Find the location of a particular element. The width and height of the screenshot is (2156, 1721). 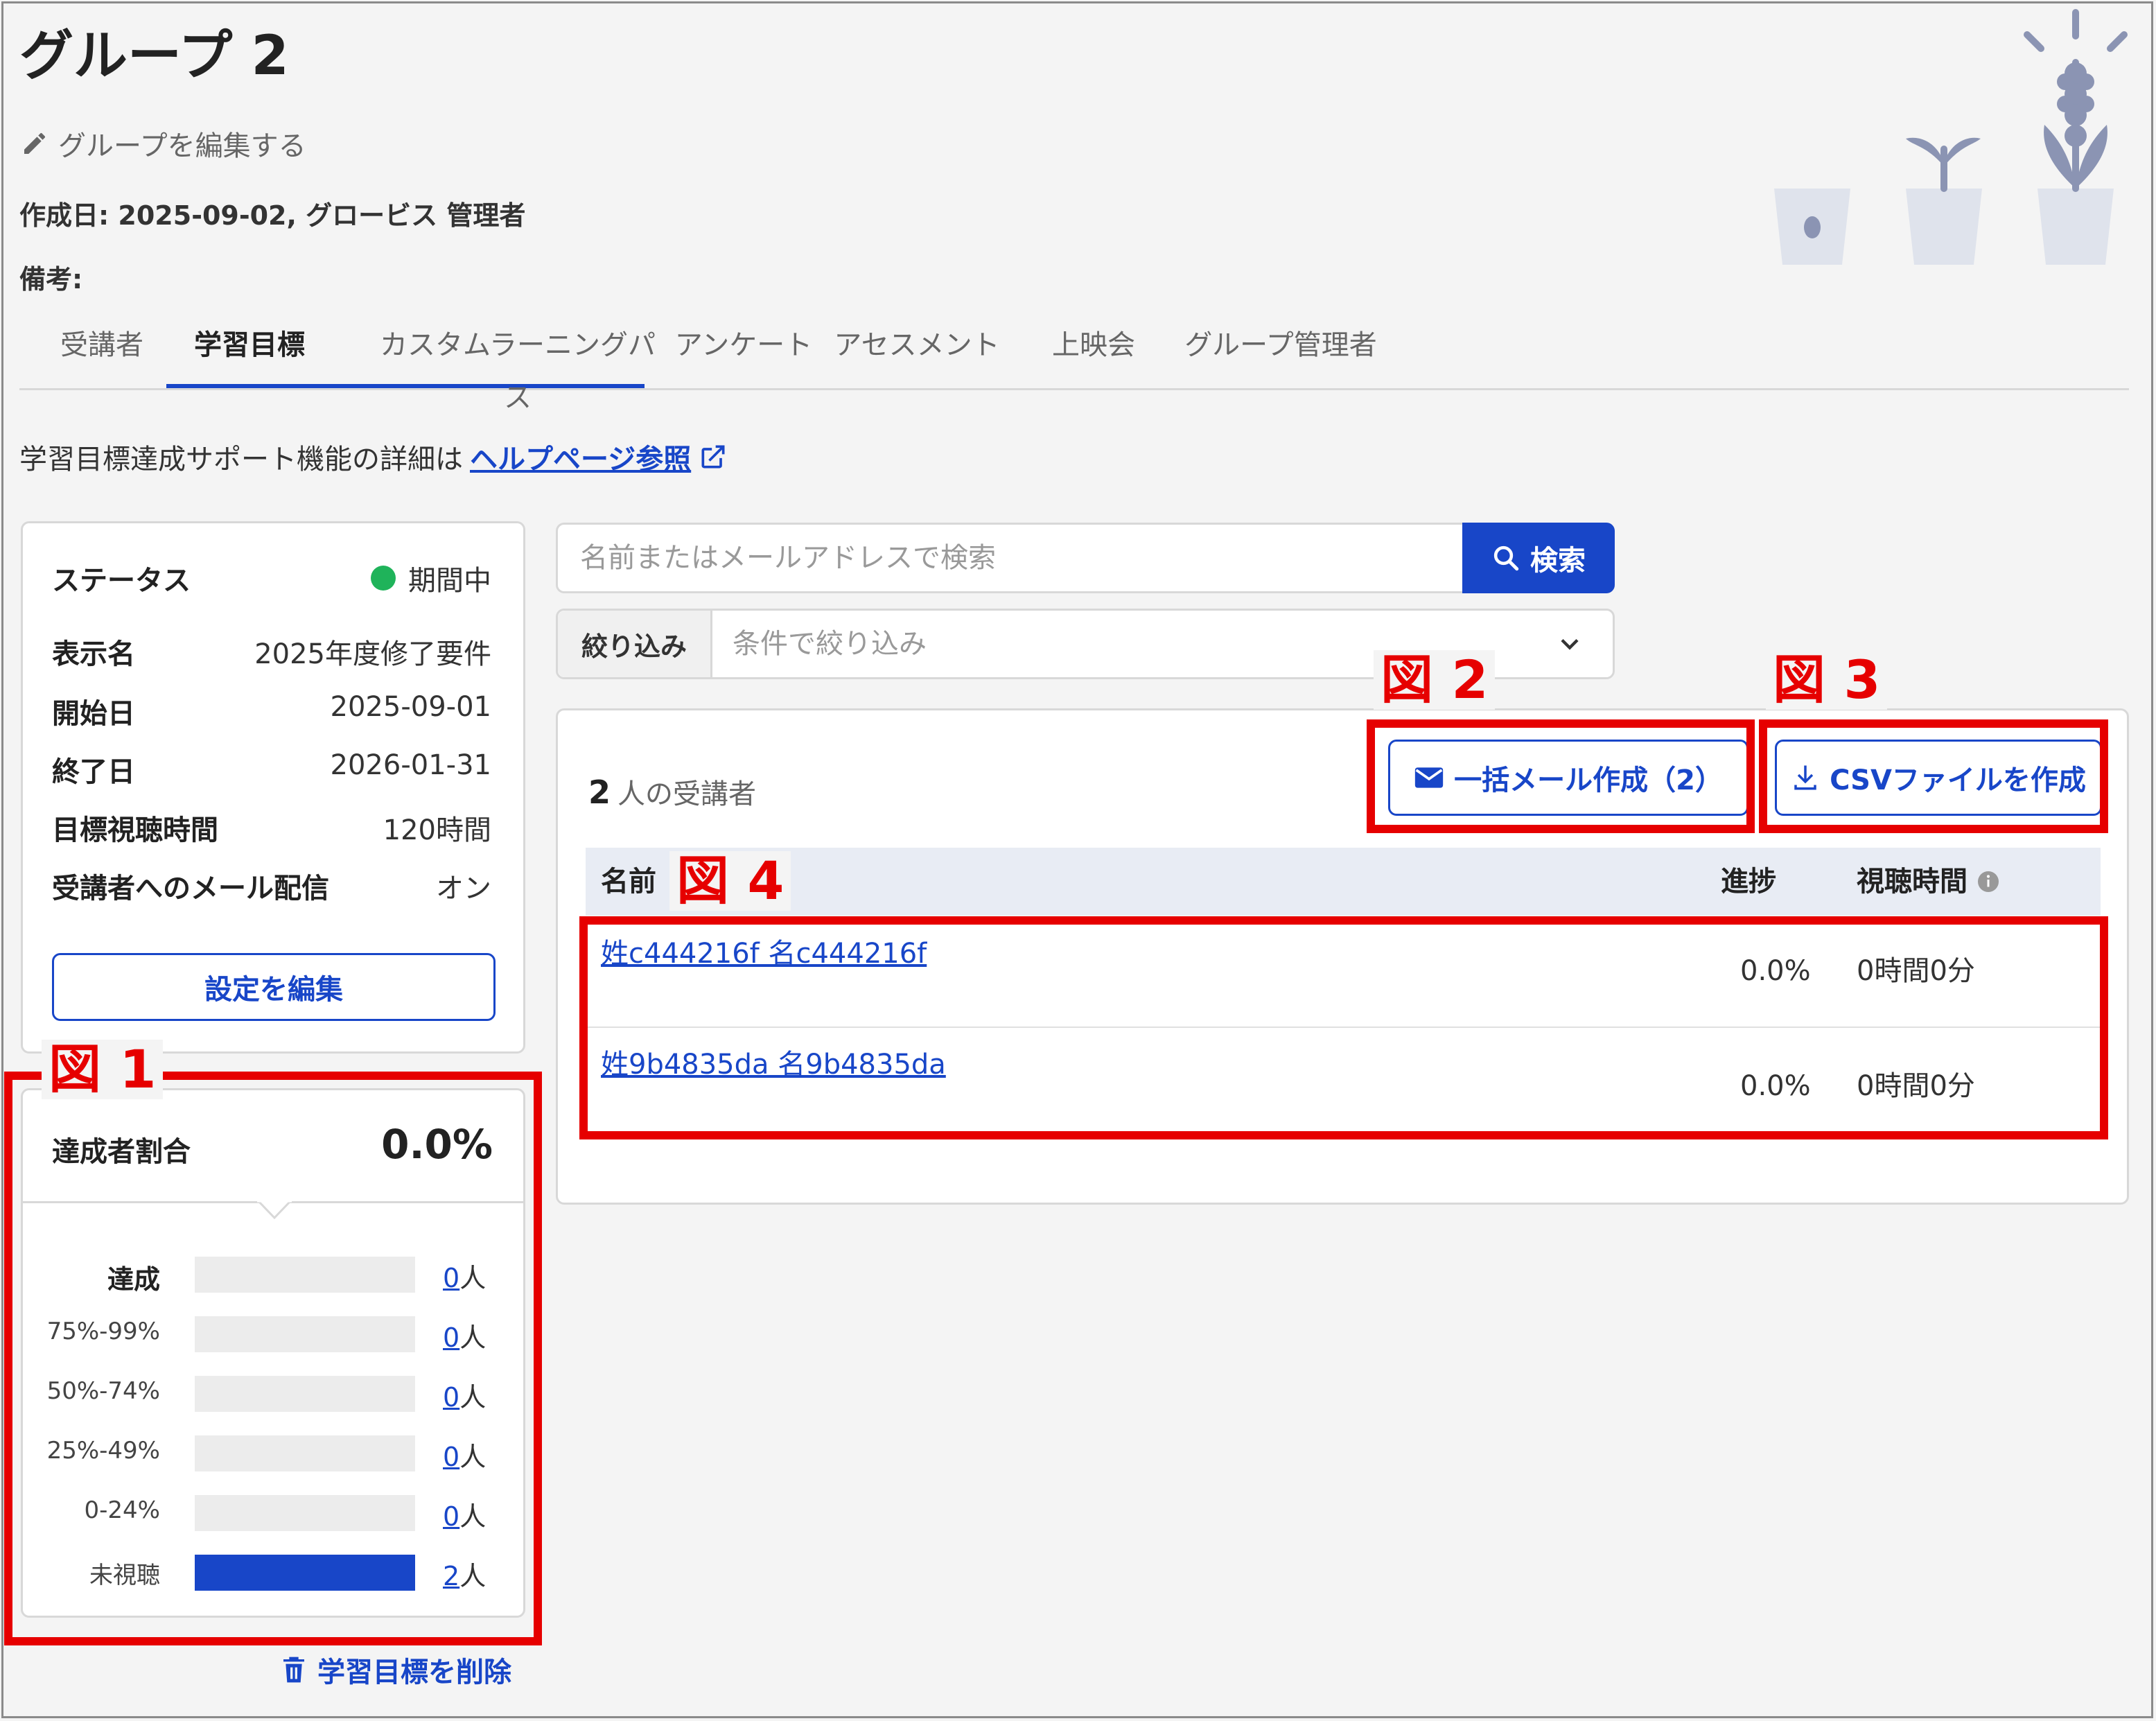

search-button: 検索 is located at coordinates (1538, 558).